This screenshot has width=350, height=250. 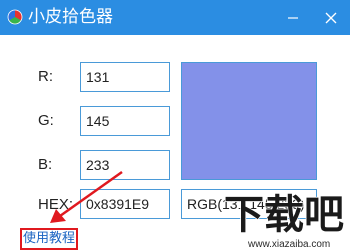 I want to click on hex-label: HEX:, so click(x=56, y=204).